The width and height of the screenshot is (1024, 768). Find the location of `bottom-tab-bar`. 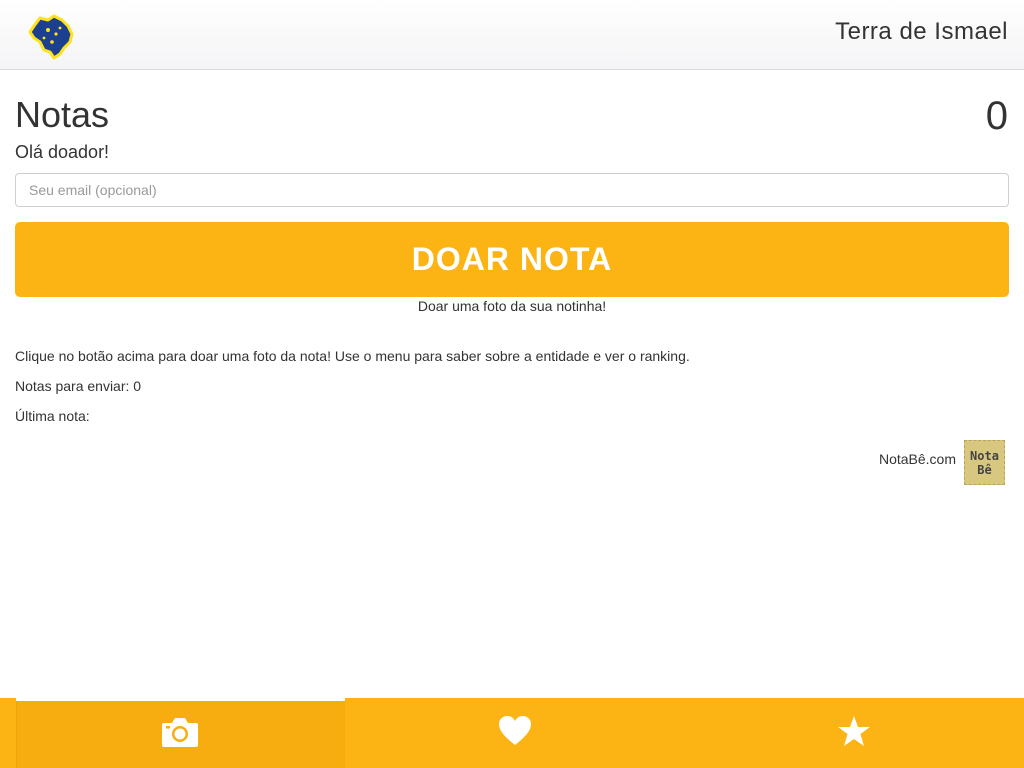

bottom-tab-bar is located at coordinates (512, 733).